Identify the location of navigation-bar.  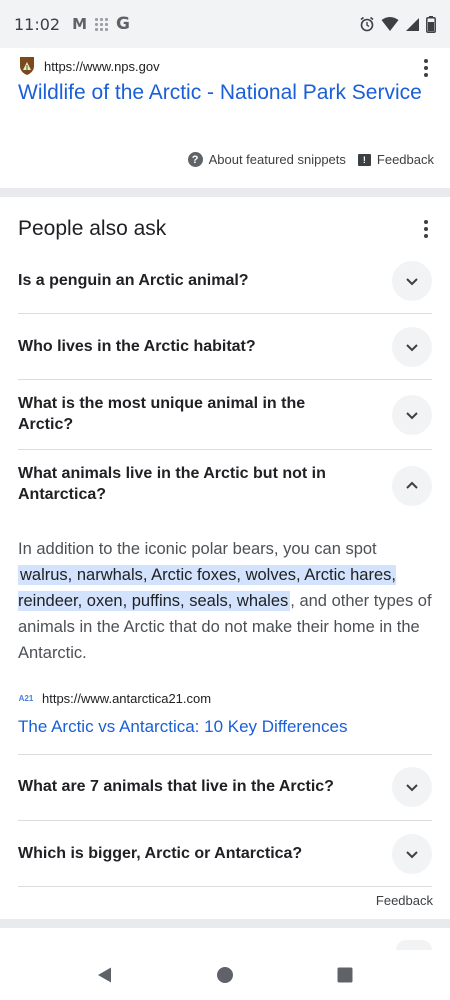
(225, 975).